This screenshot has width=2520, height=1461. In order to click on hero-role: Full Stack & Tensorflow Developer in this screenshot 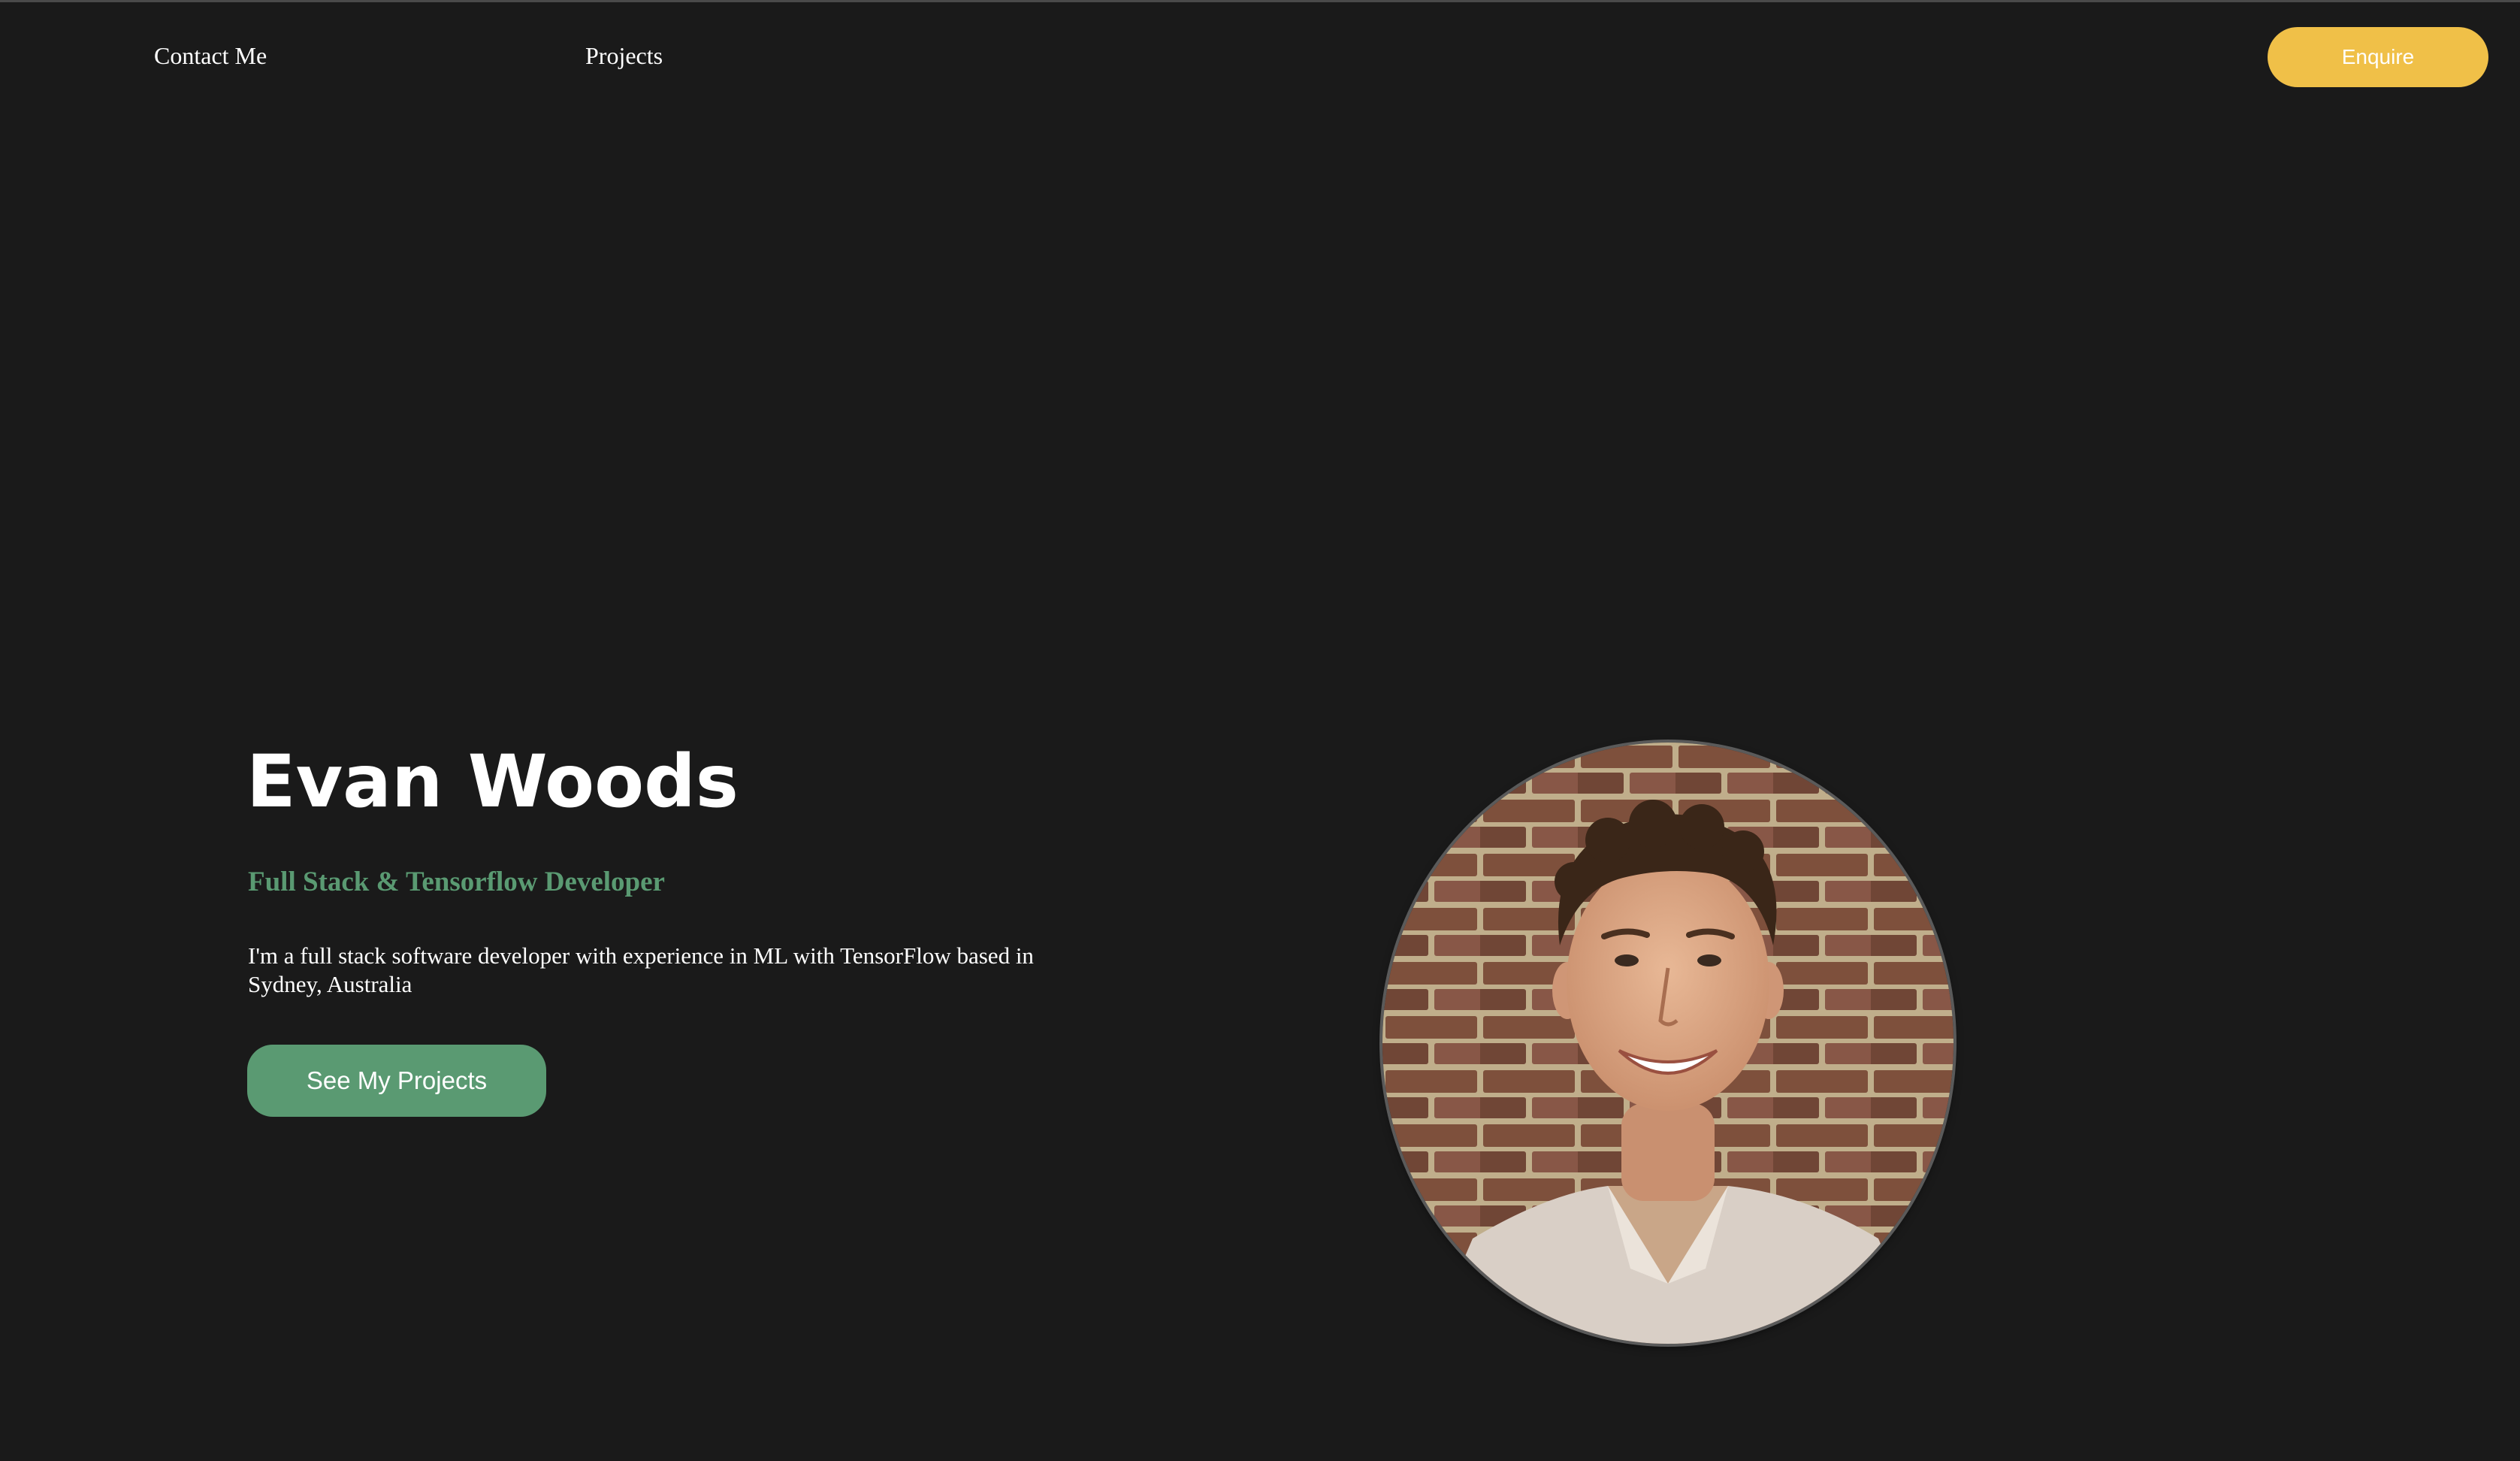, I will do `click(456, 882)`.